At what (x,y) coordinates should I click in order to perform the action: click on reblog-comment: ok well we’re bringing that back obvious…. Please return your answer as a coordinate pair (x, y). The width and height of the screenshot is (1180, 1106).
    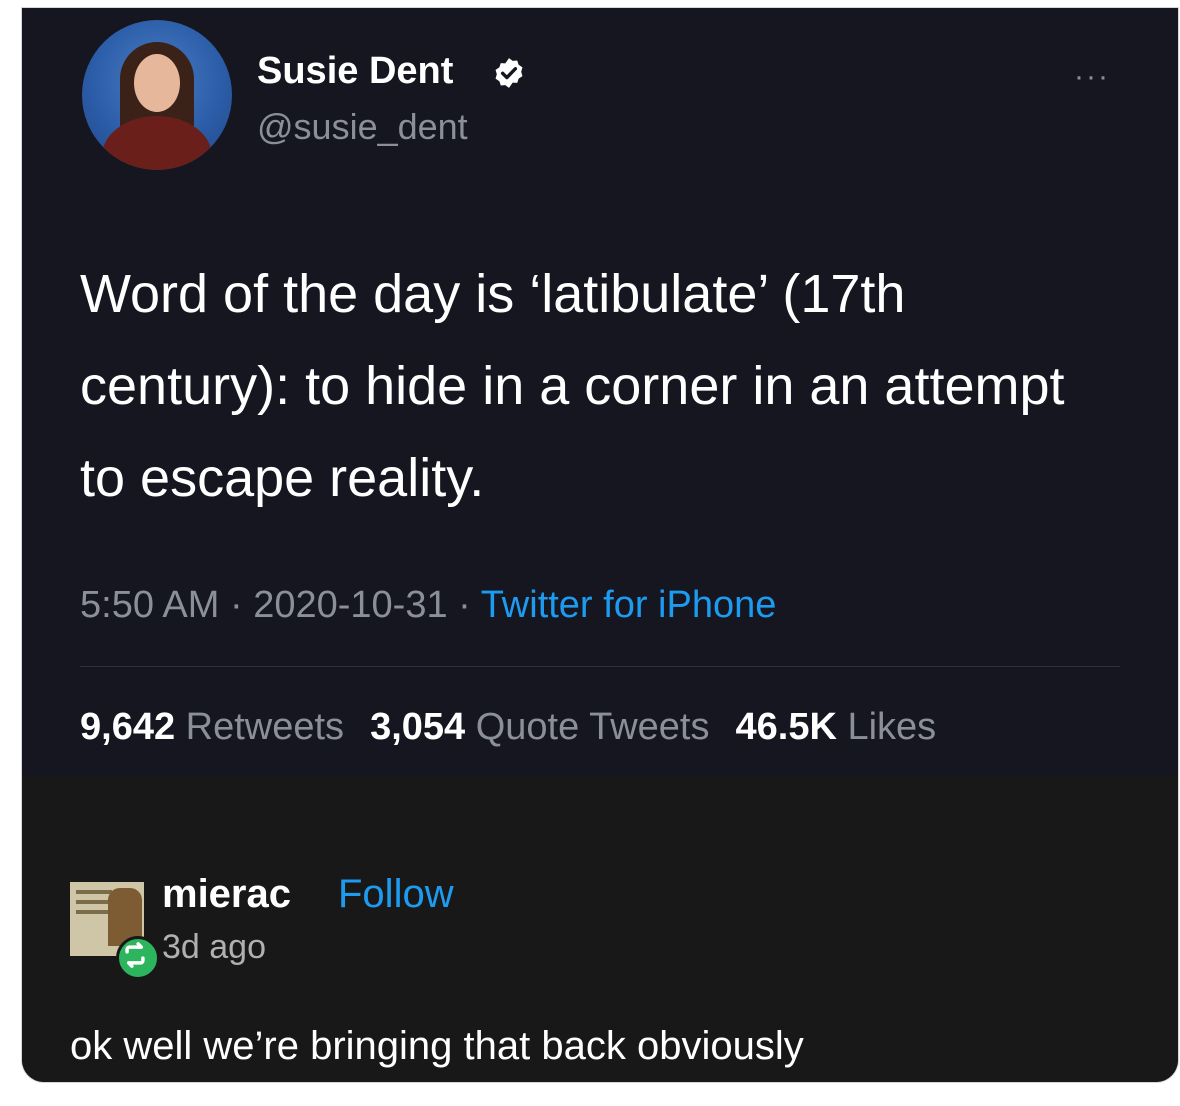
    Looking at the image, I should click on (437, 1046).